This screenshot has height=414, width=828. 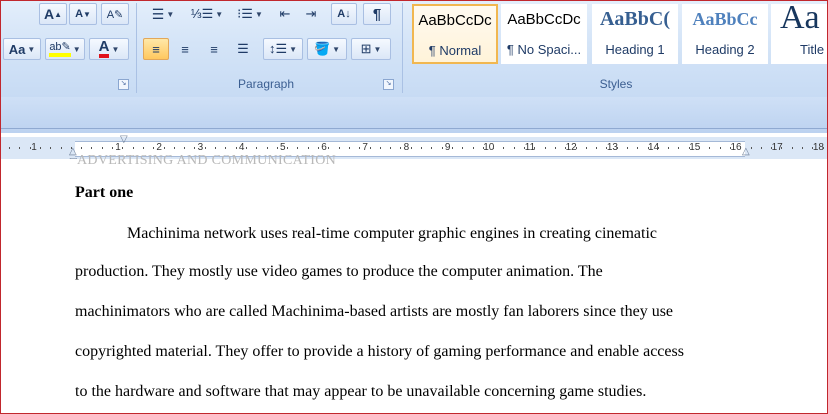 I want to click on style-title: Aa Title, so click(x=799, y=32).